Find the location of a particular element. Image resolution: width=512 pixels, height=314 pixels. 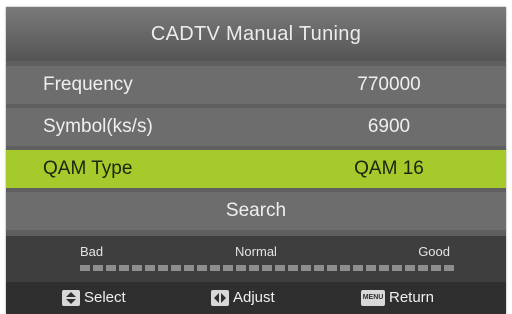

search-button: Search is located at coordinates (256, 211).